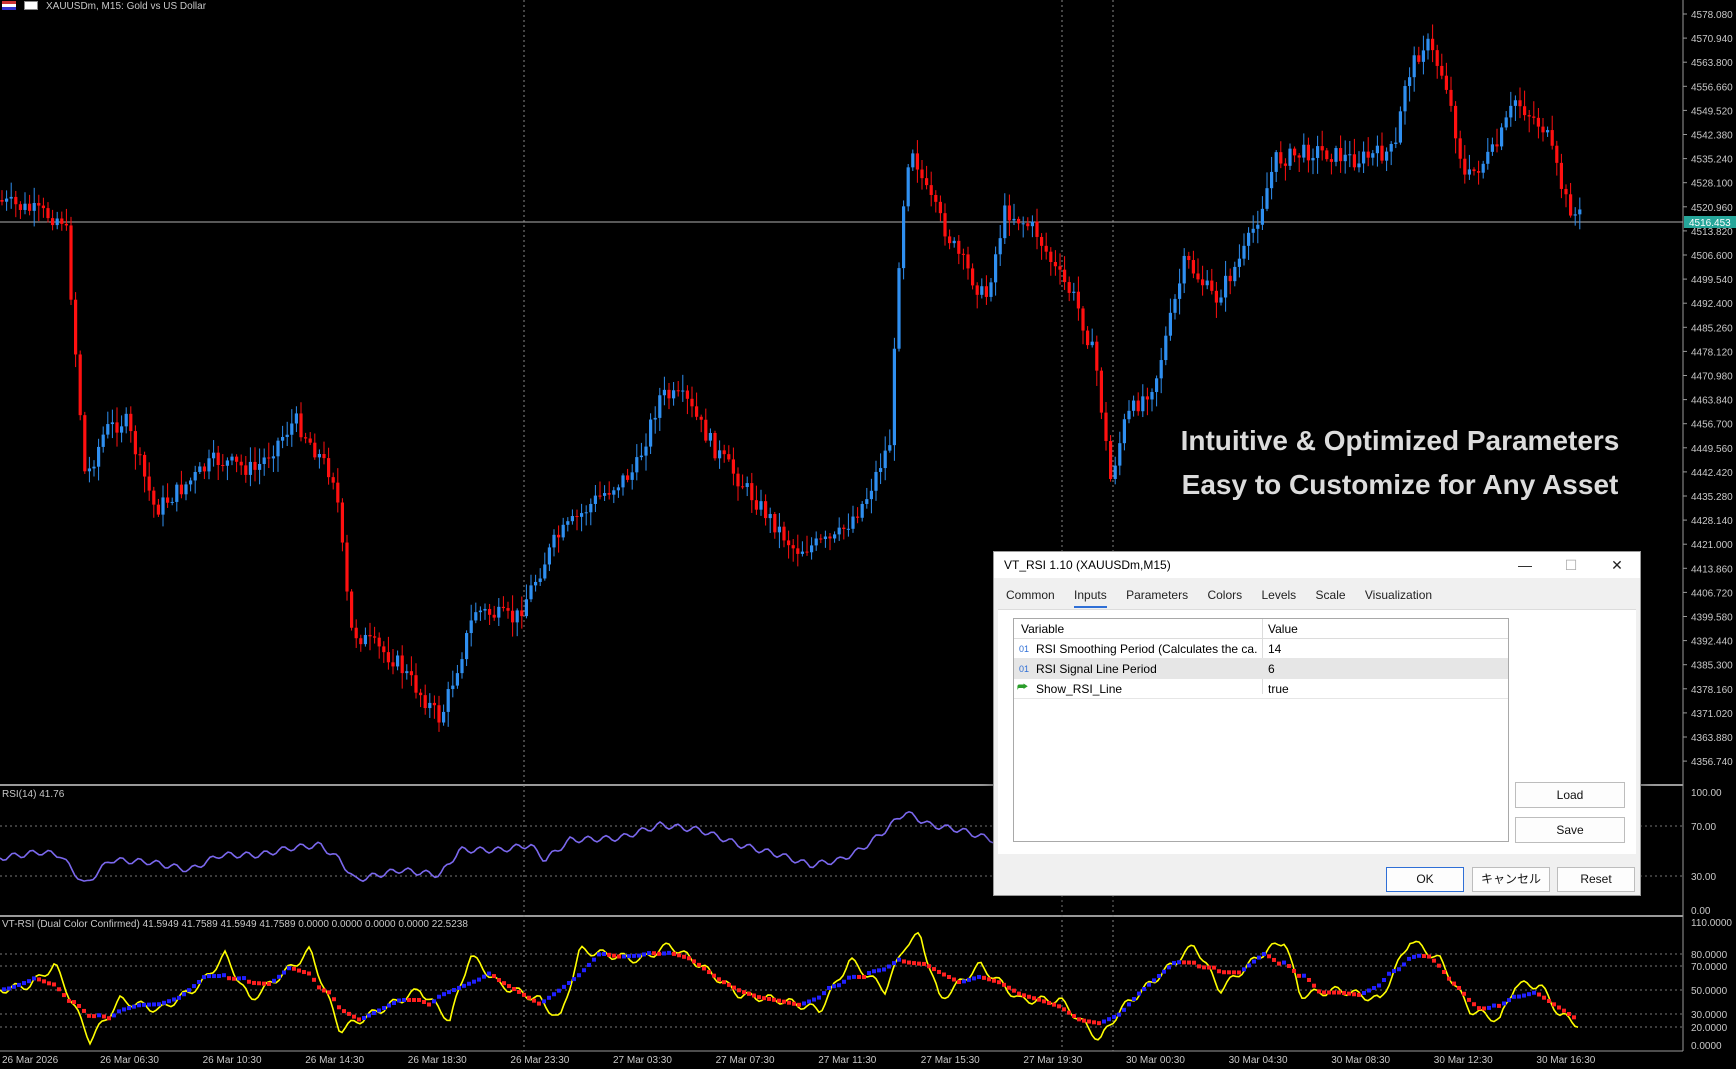  What do you see at coordinates (1570, 830) in the screenshot?
I see `save-button: Save` at bounding box center [1570, 830].